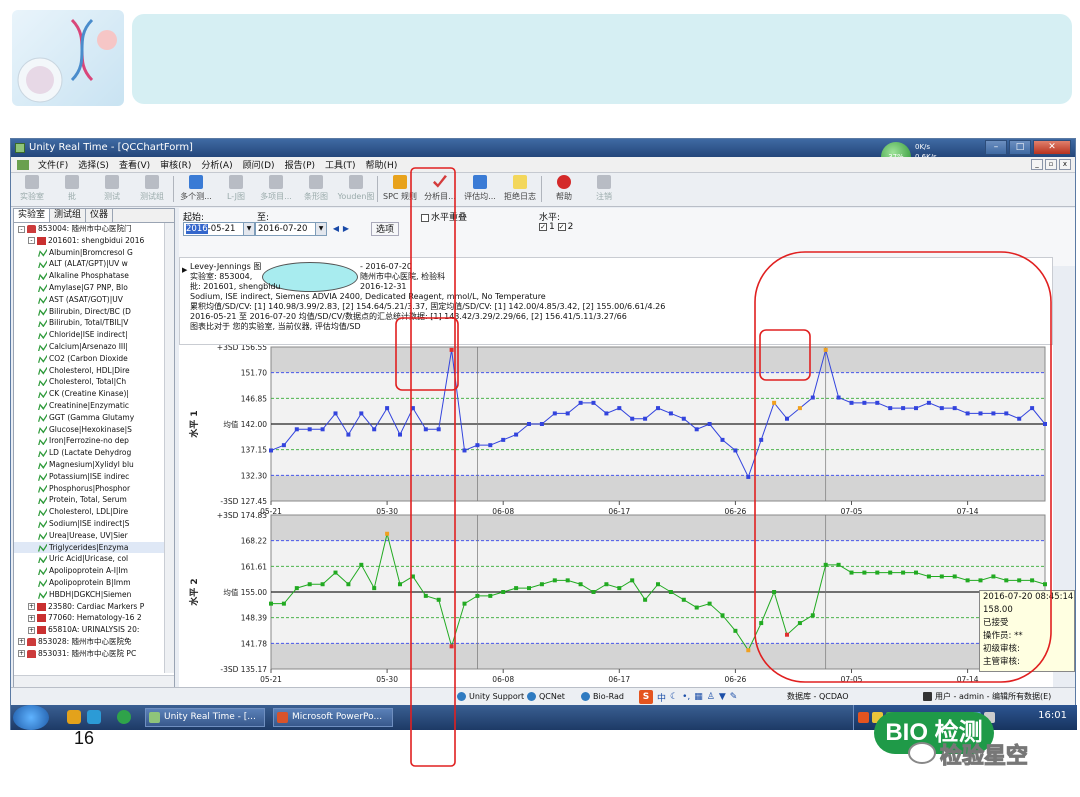 This screenshot has width=1080, height=797. What do you see at coordinates (734, 697) in the screenshot?
I see `wrench-icon: ✎` at bounding box center [734, 697].